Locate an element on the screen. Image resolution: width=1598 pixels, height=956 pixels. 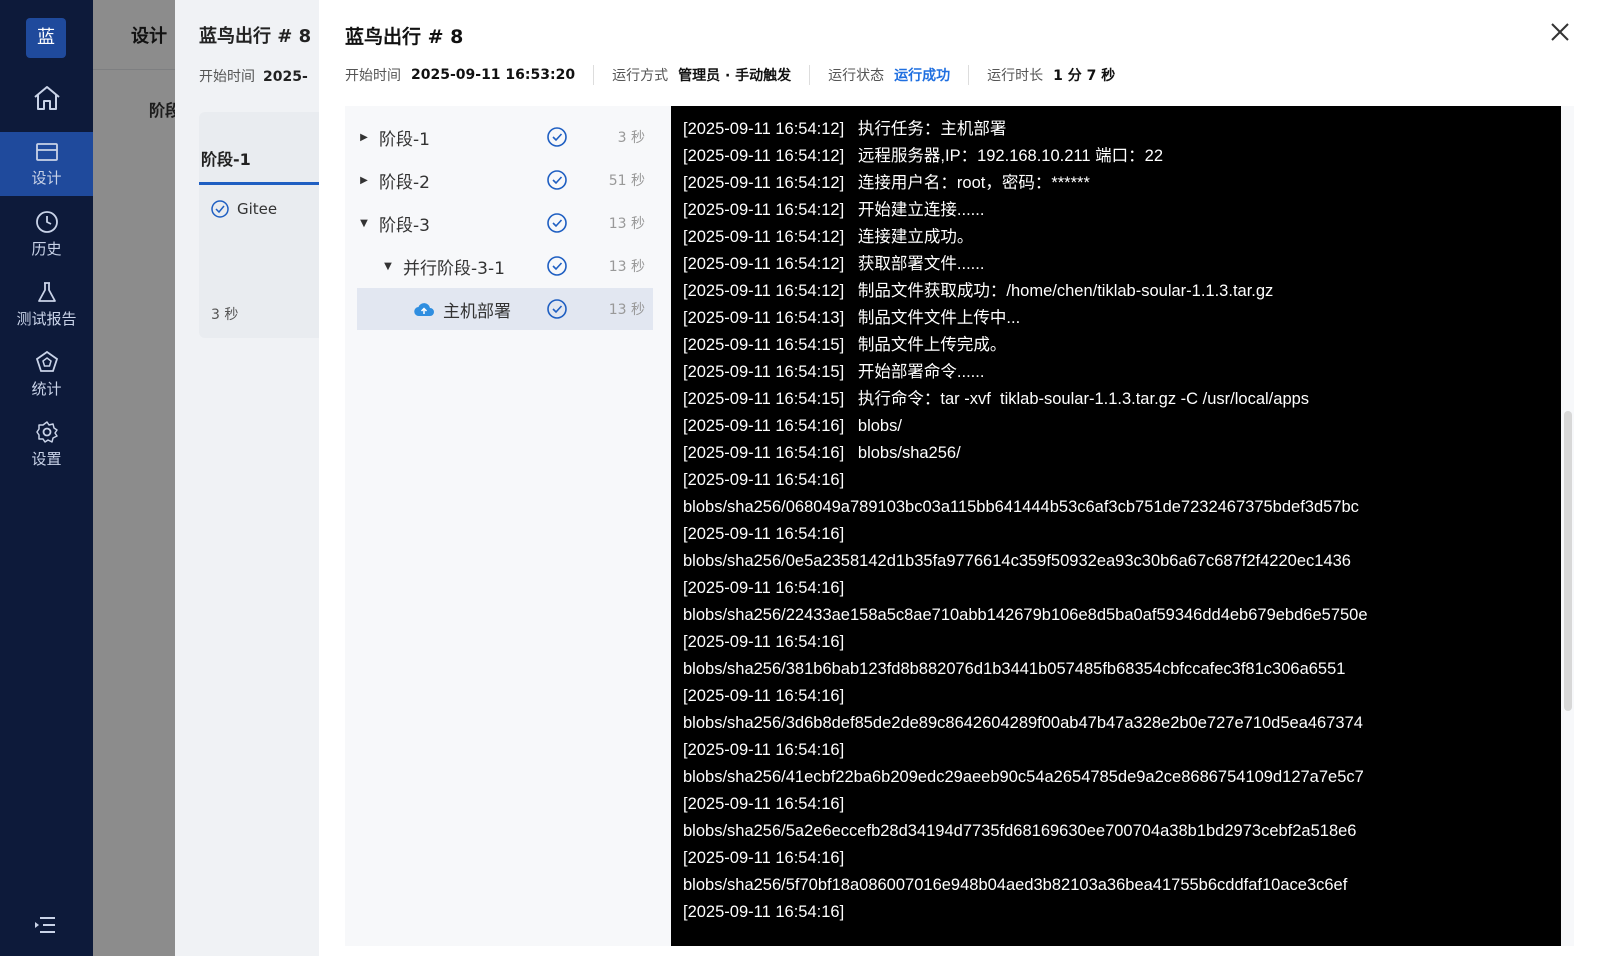
run-duration-value: 1 分 7 秒 is located at coordinates (1084, 76).